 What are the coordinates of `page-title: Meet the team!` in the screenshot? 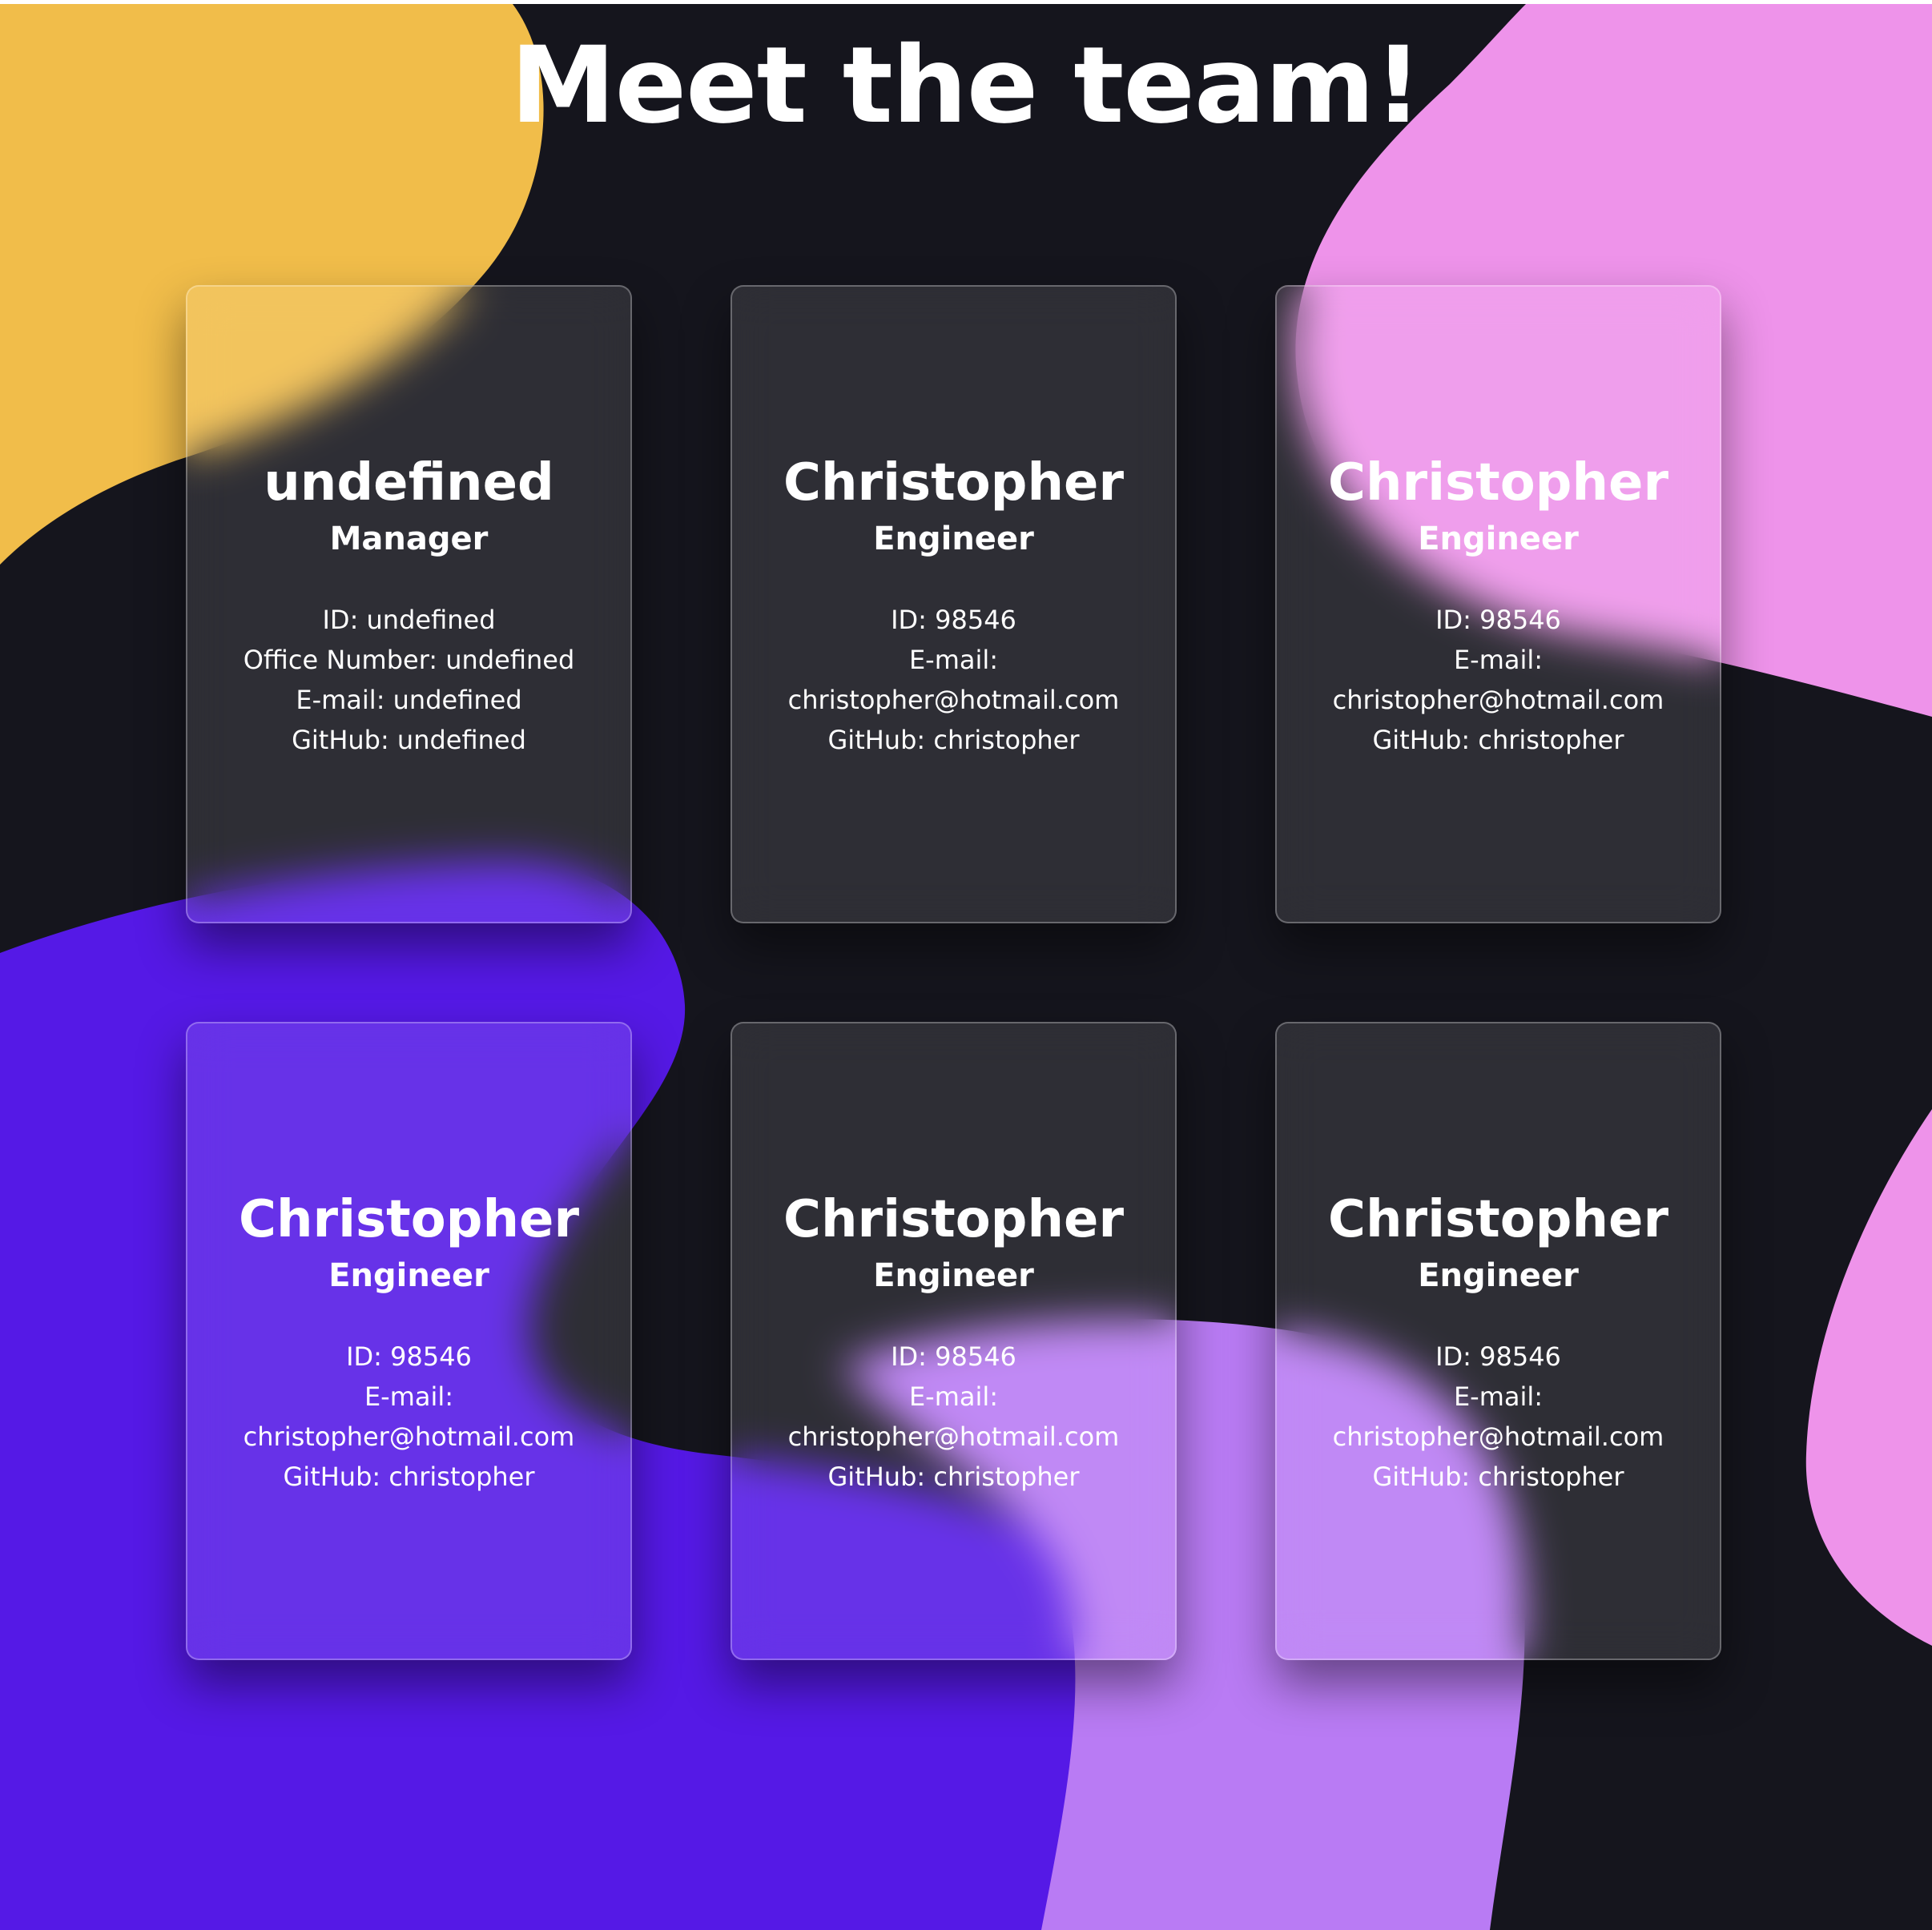 It's located at (966, 86).